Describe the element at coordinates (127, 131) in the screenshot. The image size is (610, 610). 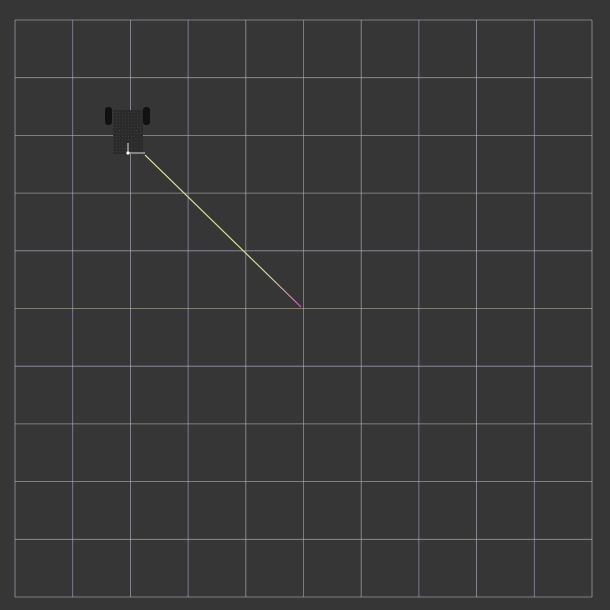
I see `robot-icon` at that location.